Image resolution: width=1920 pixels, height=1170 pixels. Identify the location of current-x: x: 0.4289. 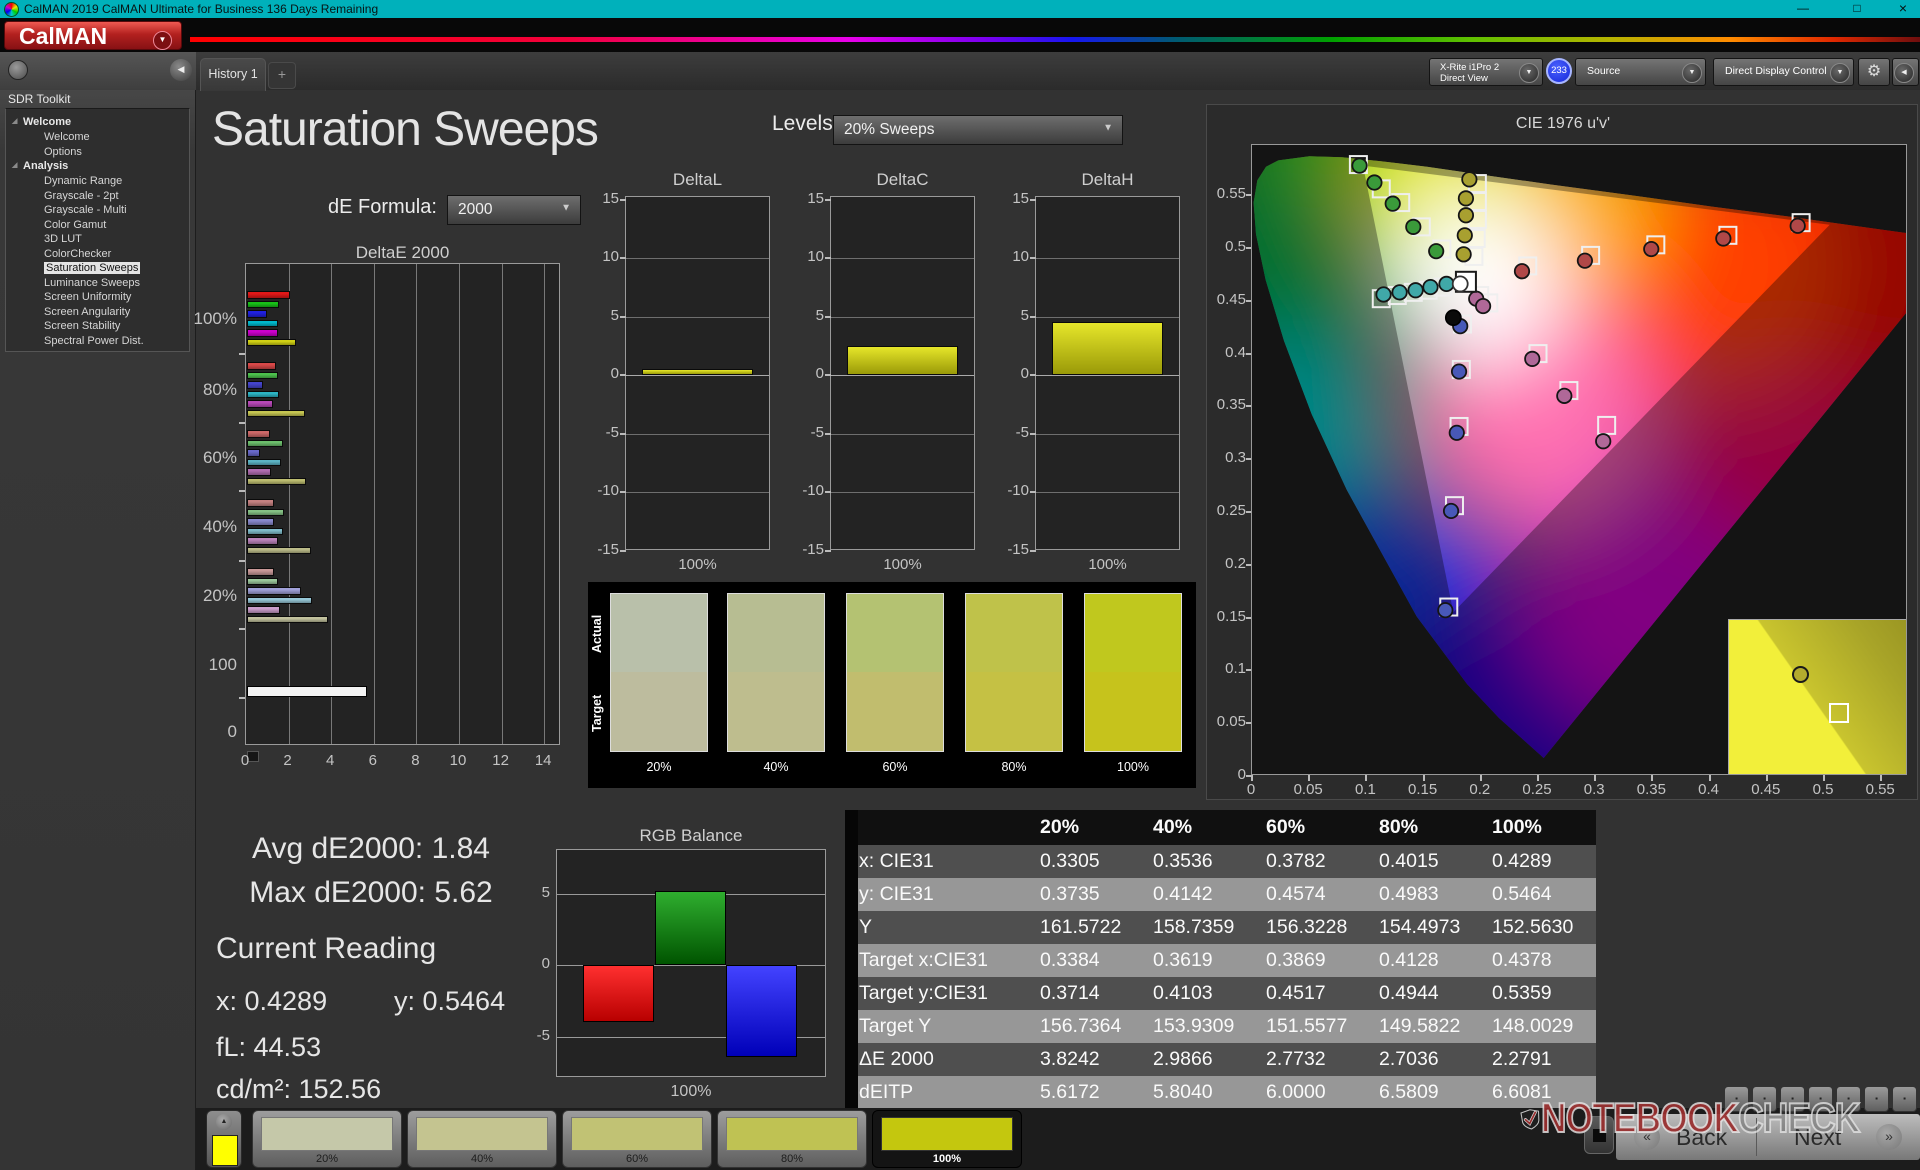
(272, 1001).